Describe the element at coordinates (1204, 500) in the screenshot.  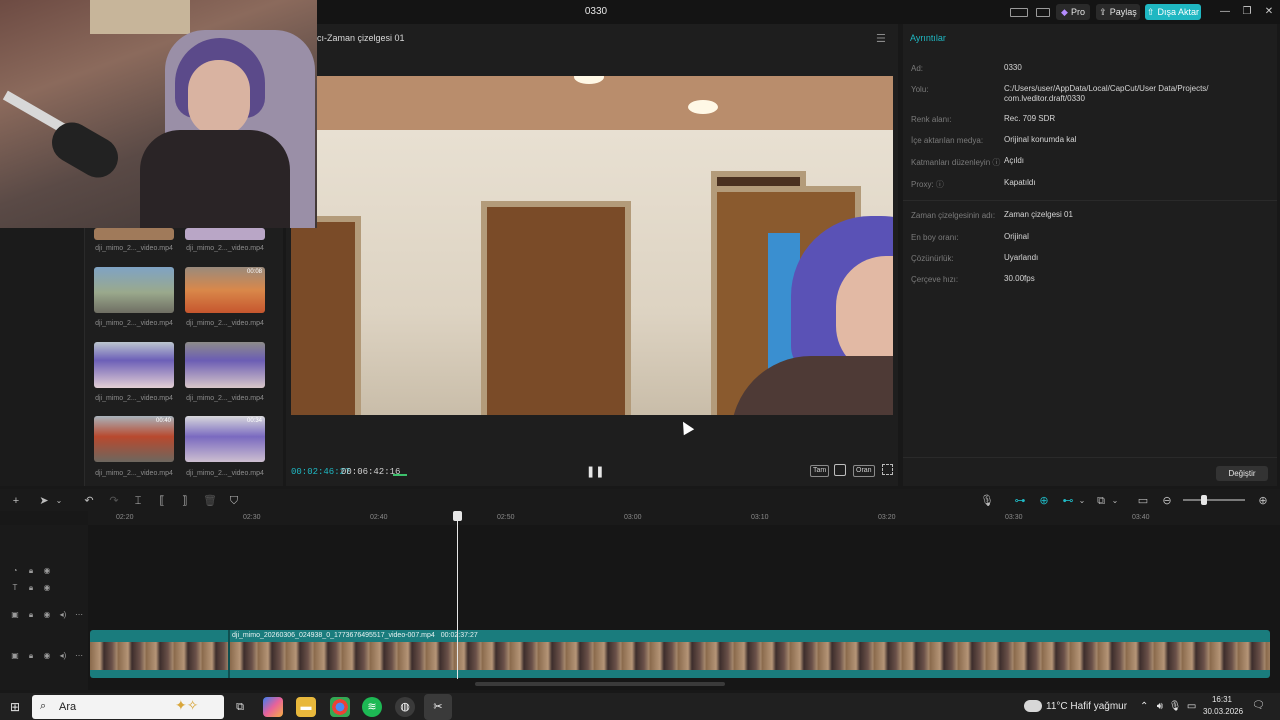
I see `zoom-slider-handle` at that location.